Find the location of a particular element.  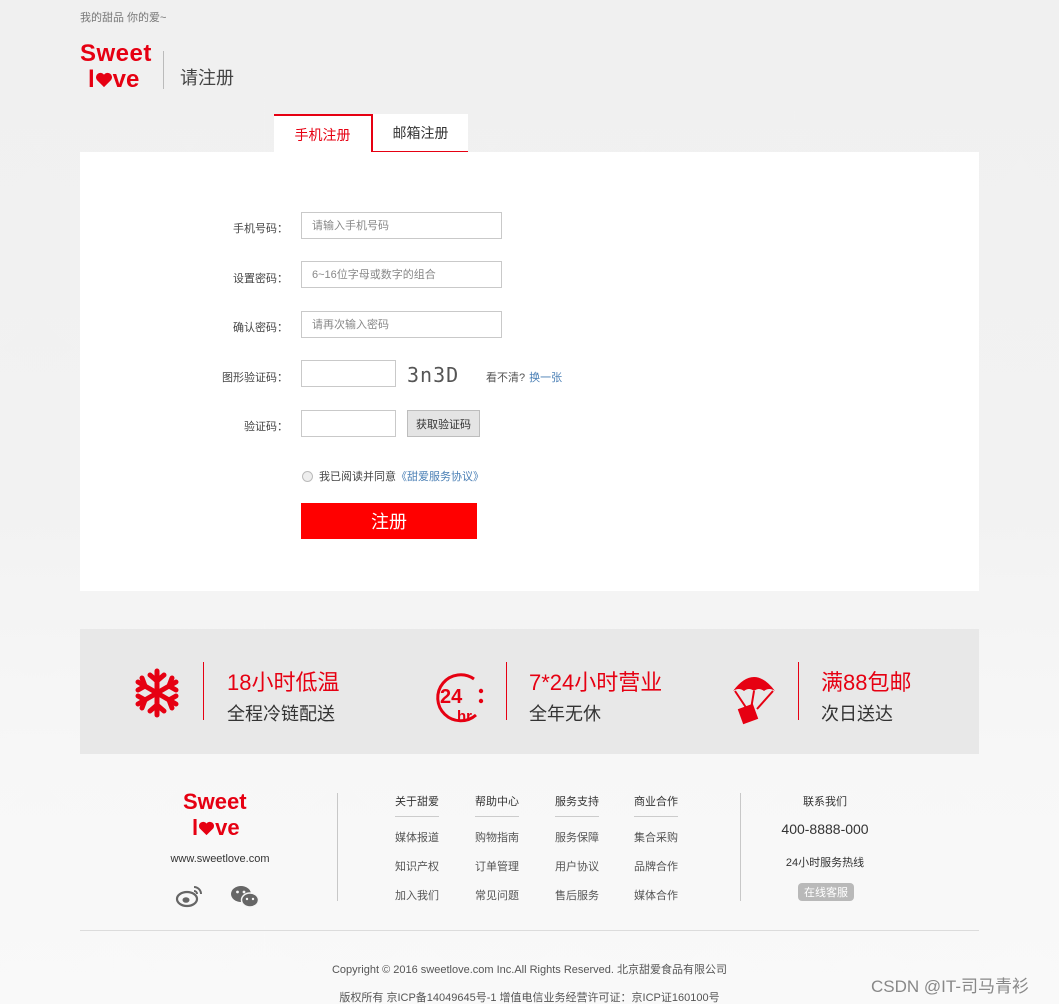

footer-link: 订单管理 is located at coordinates (497, 866).